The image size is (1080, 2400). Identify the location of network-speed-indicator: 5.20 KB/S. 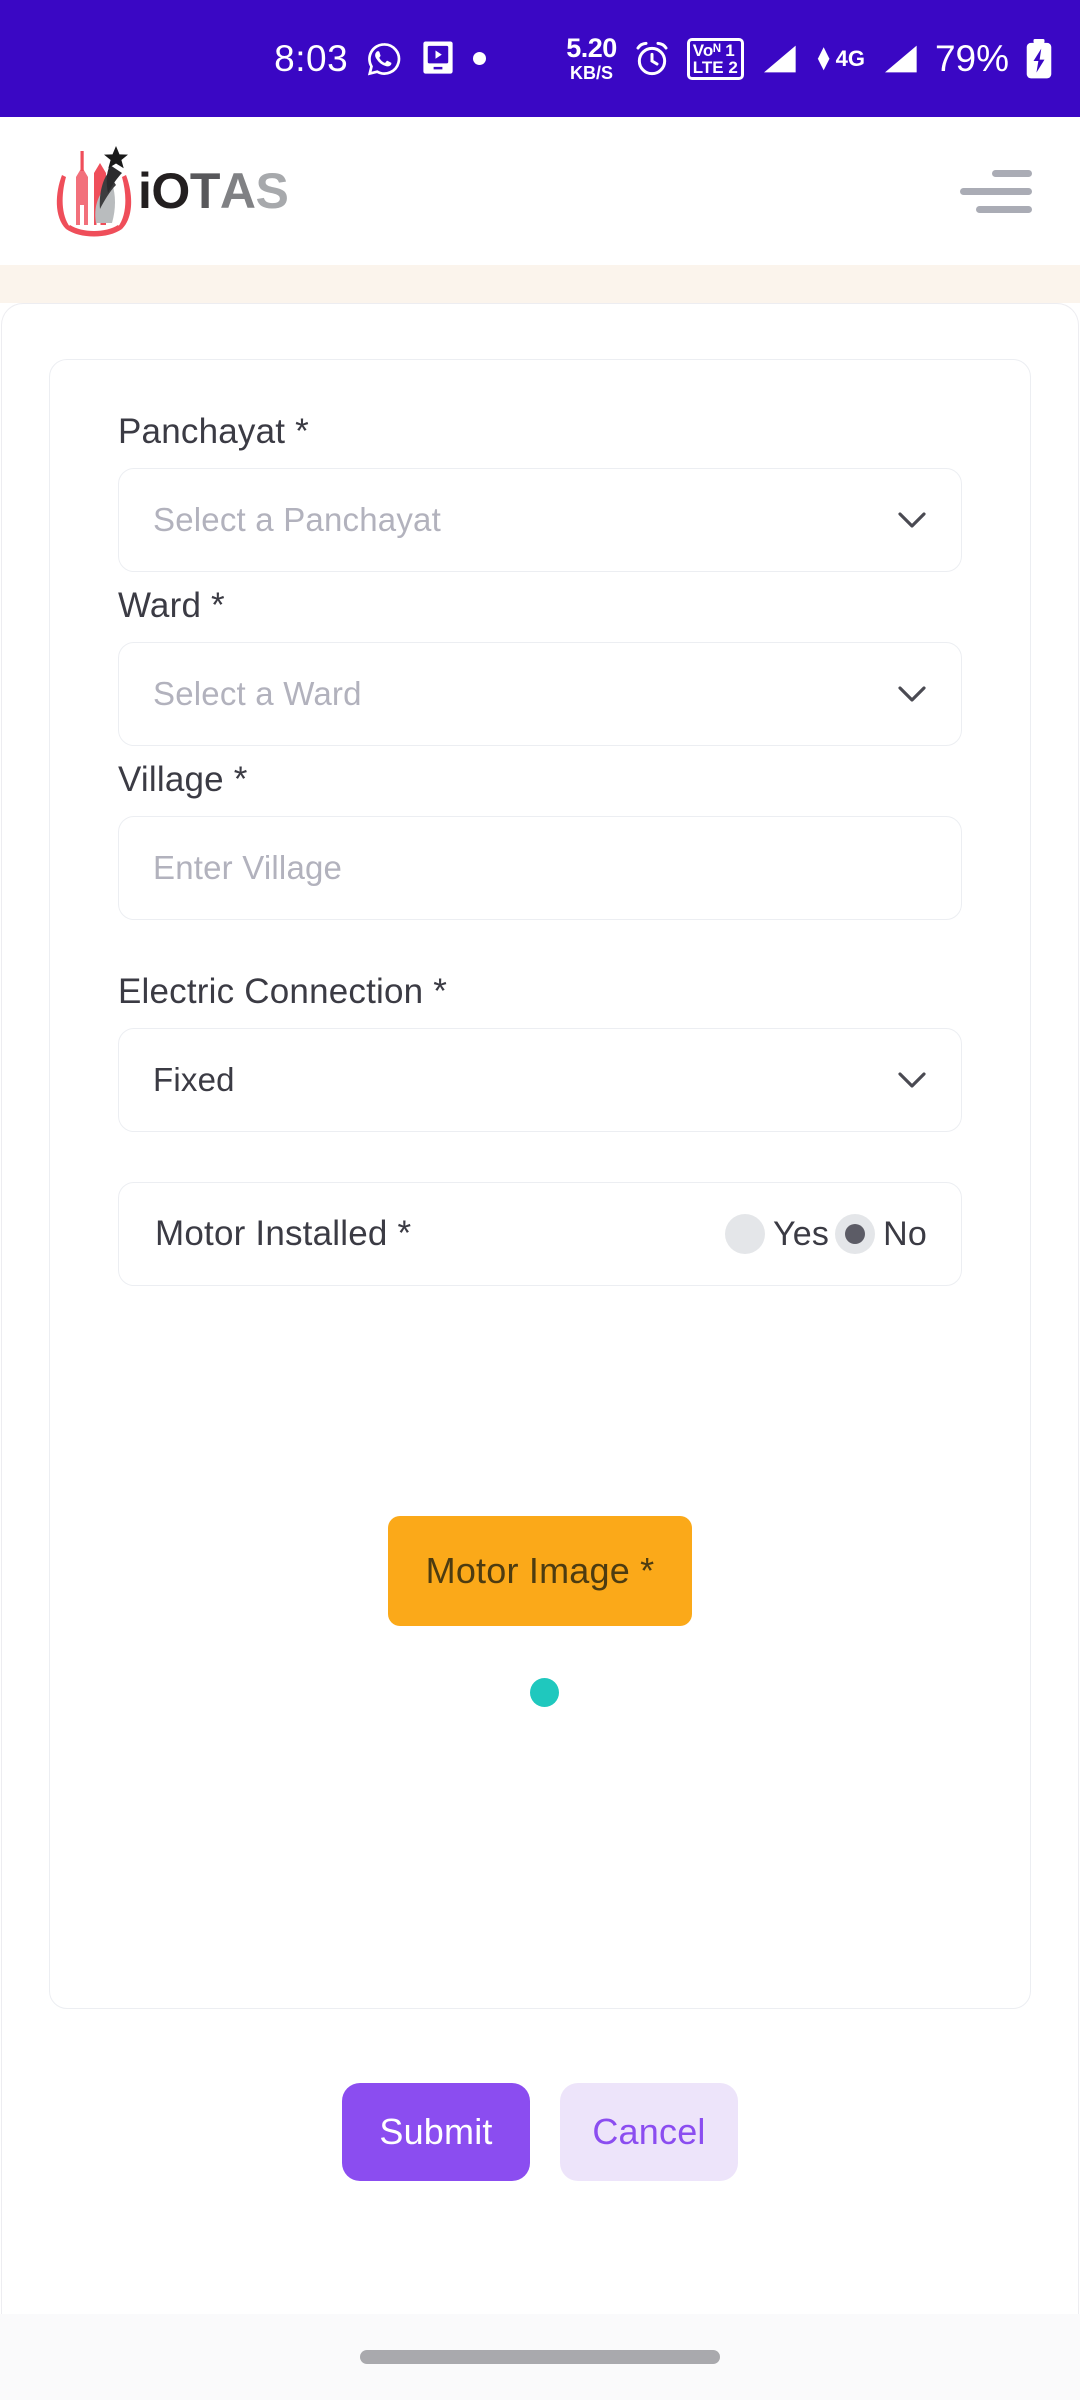
(591, 58).